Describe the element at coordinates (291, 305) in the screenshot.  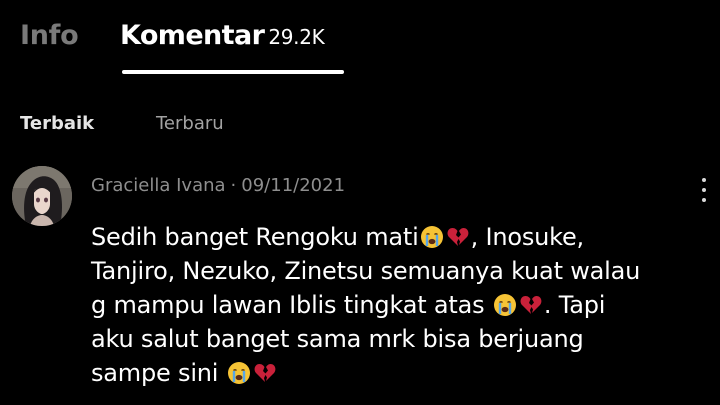
I see `comment-text: g mampu lawan Iblis tingkat atas` at that location.